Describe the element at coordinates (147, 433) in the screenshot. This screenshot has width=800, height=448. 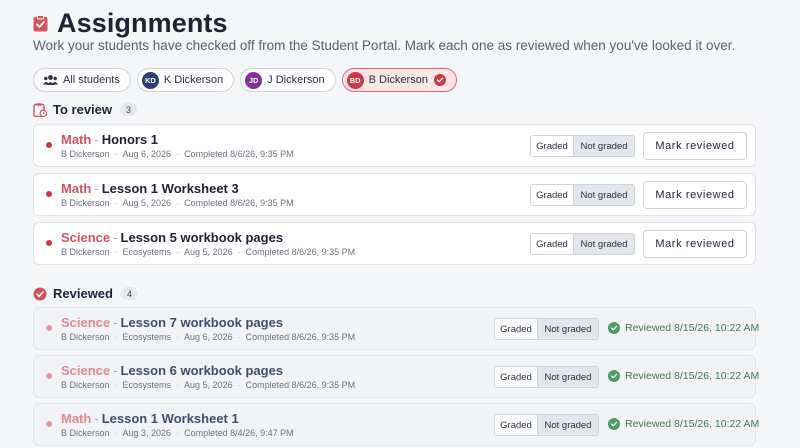
I see `assignment-date: Aug 3, 2026` at that location.